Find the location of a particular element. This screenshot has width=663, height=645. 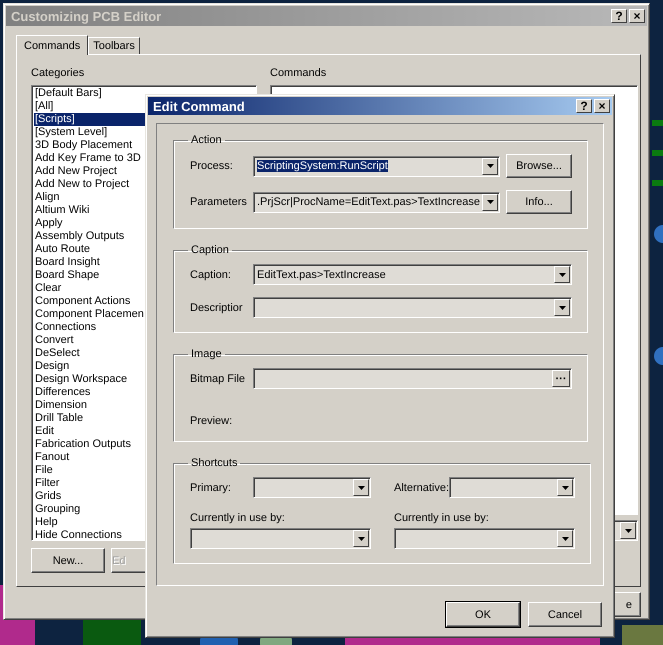

field-label: Process: is located at coordinates (212, 166).